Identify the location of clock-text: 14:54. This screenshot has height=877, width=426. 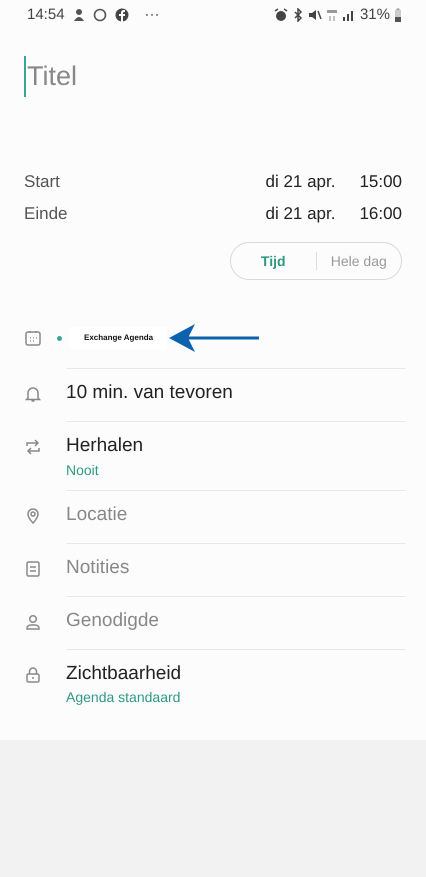
(46, 14).